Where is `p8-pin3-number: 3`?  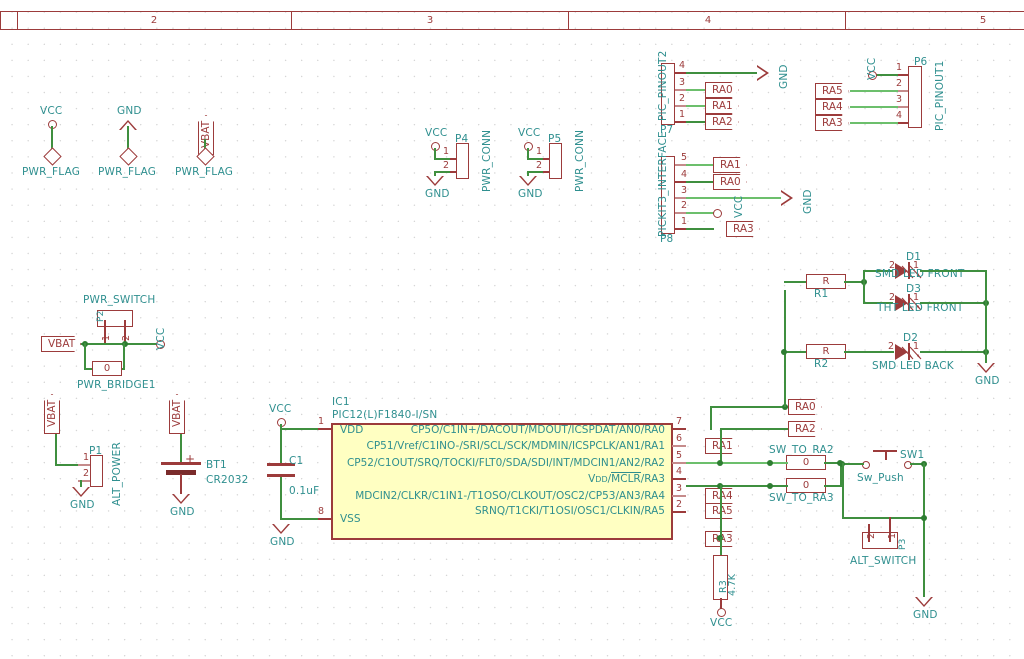
p8-pin3-number: 3 is located at coordinates (684, 190).